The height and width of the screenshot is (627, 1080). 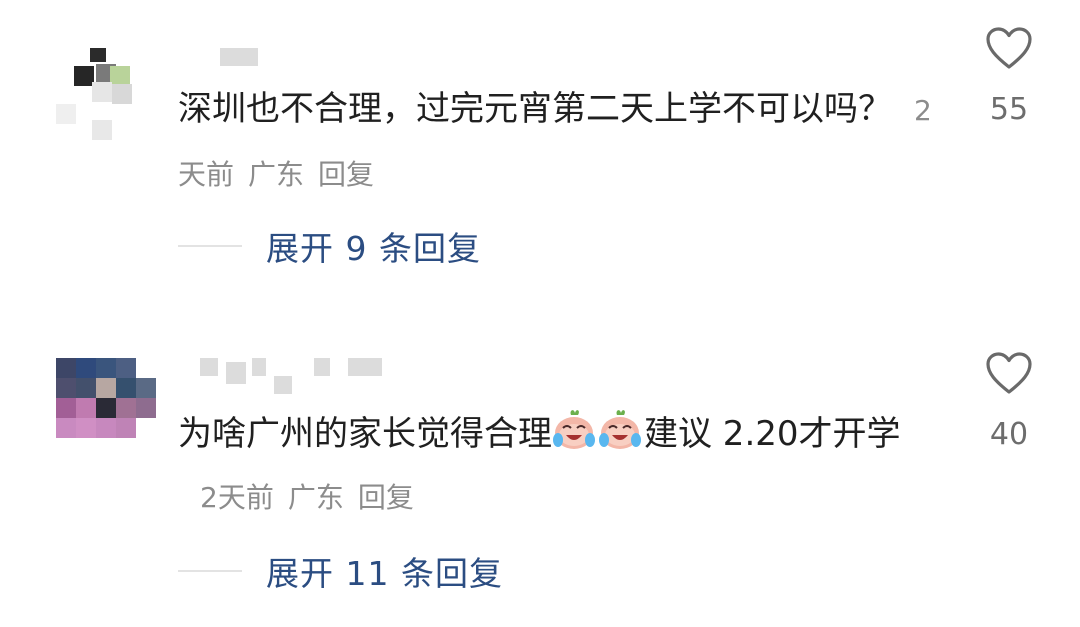 I want to click on comment-body: 深圳也不合理，过完元宵第二天上学不可以吗？, so click(x=535, y=109).